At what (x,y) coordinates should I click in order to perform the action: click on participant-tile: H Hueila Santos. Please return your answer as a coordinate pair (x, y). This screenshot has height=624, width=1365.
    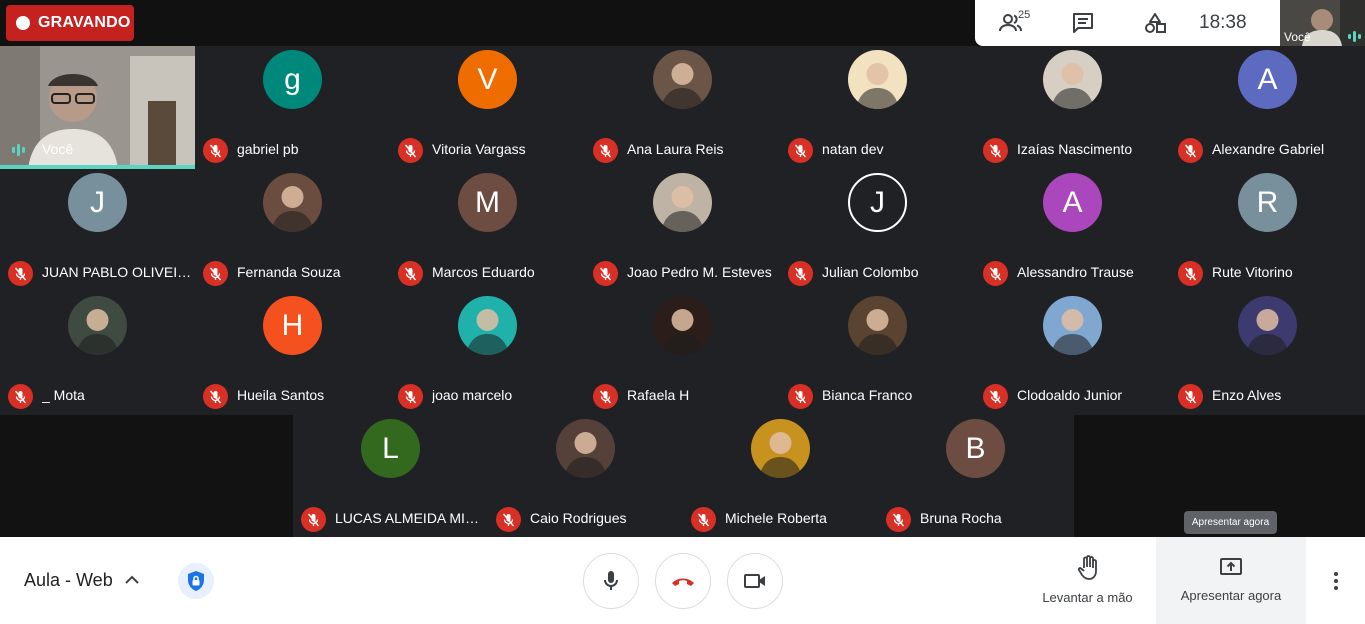
    Looking at the image, I should click on (292, 353).